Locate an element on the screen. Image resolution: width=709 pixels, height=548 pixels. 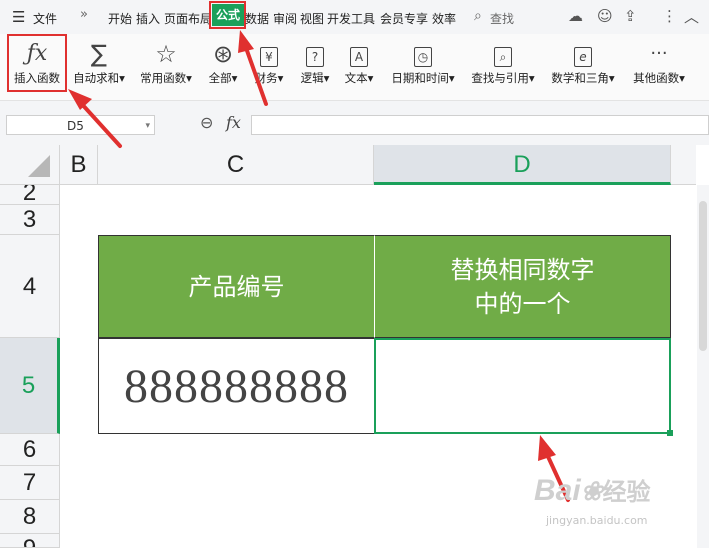
text-button: A 文本▾ is located at coordinates (359, 67).